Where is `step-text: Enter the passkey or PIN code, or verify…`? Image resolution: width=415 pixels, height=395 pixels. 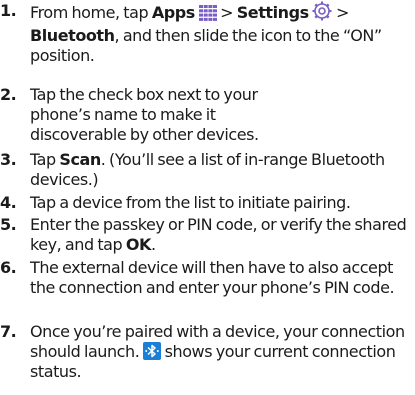
step-text: Enter the passkey or PIN code, or verify… is located at coordinates (218, 234).